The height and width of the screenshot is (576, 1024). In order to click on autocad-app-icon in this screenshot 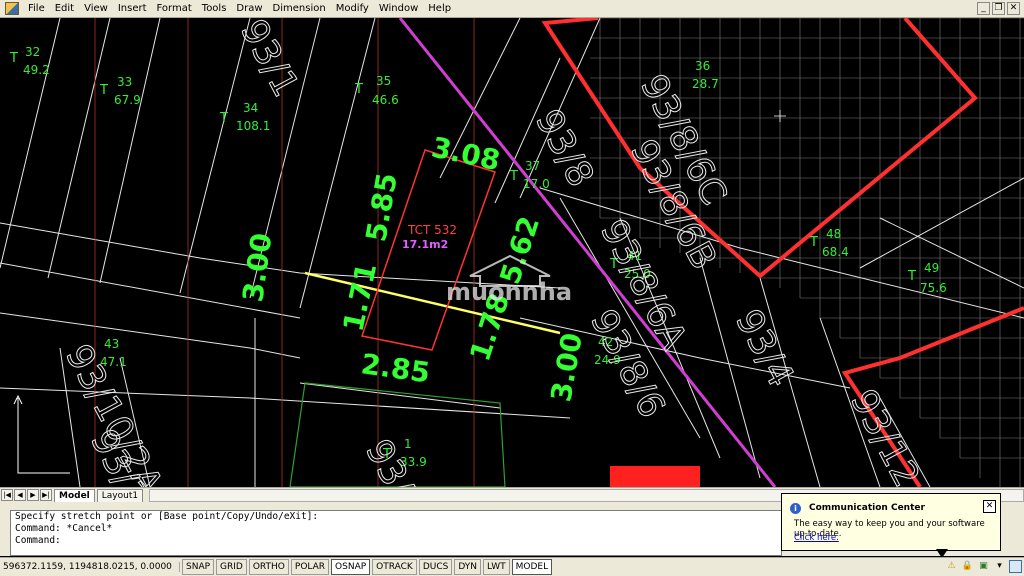, I will do `click(12, 8)`.